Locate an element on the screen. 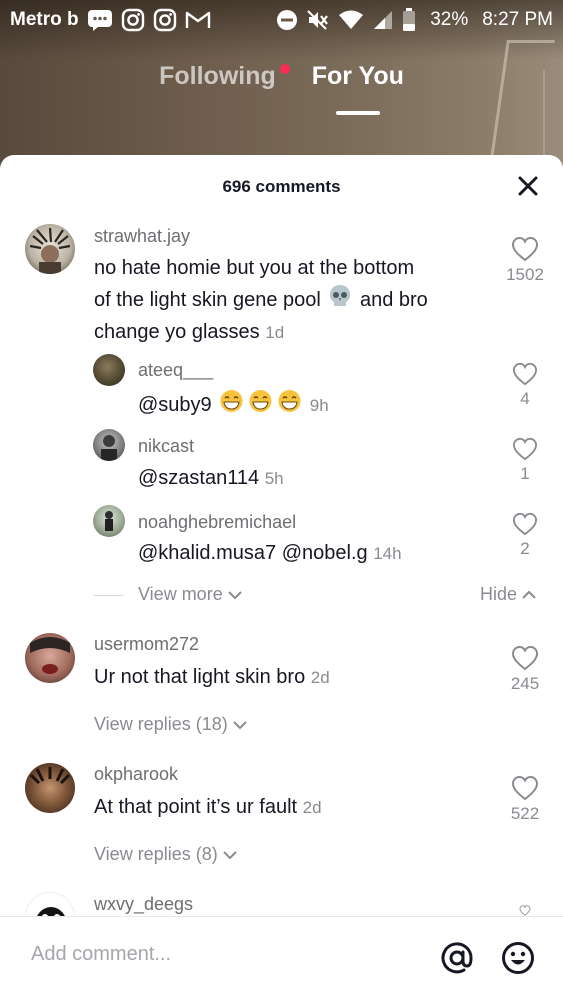 Image resolution: width=563 pixels, height=1000 pixels. skull-emoji-icon is located at coordinates (340, 300).